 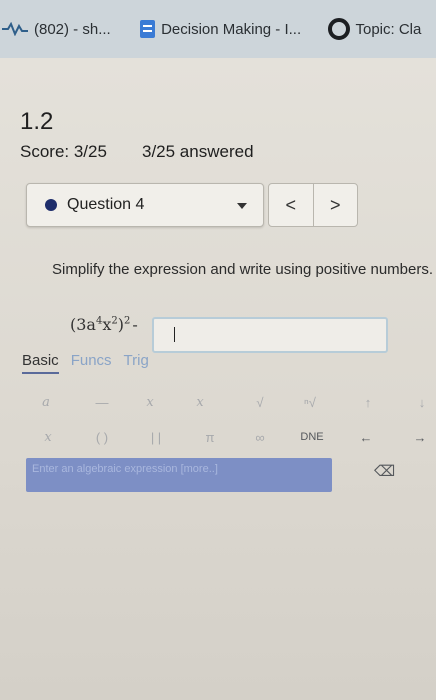 I want to click on keyboard-tabs: Basic Funcs Trig, so click(x=91, y=363).